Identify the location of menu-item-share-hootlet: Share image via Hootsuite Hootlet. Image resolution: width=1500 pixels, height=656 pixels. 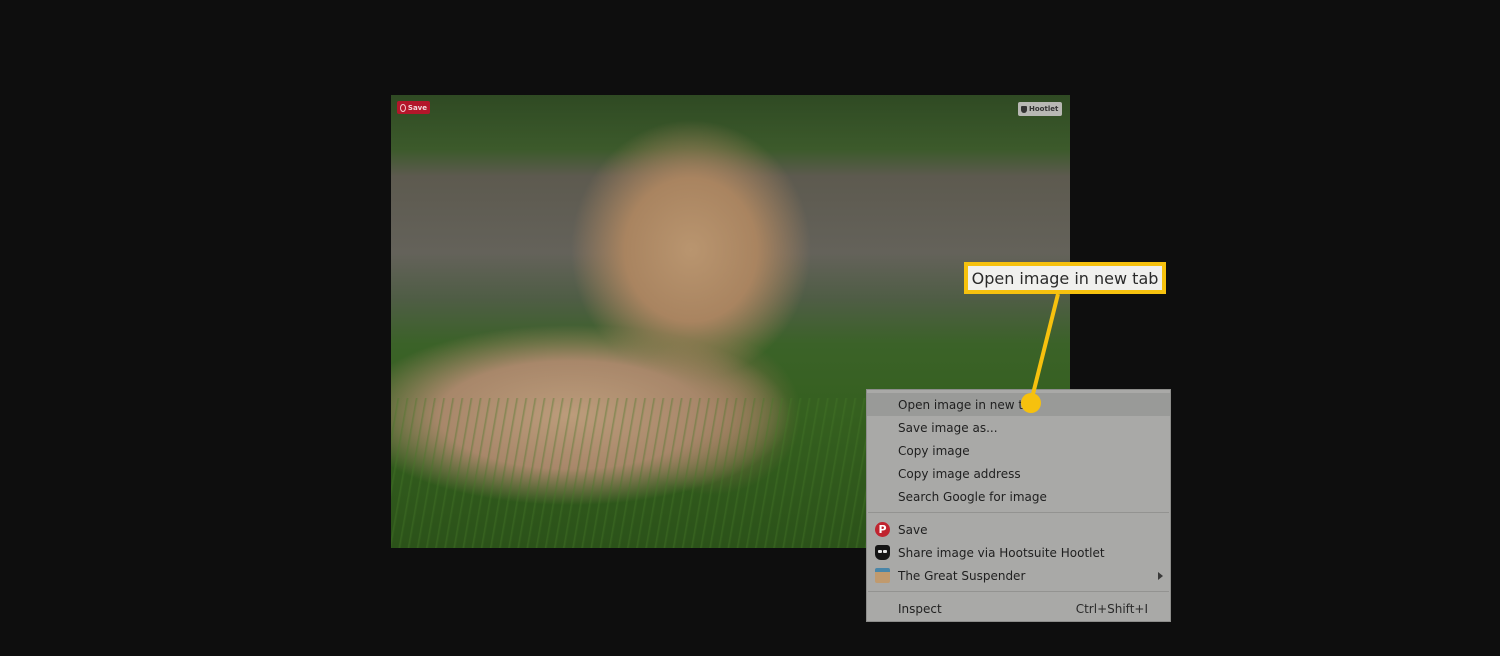
(1018, 552).